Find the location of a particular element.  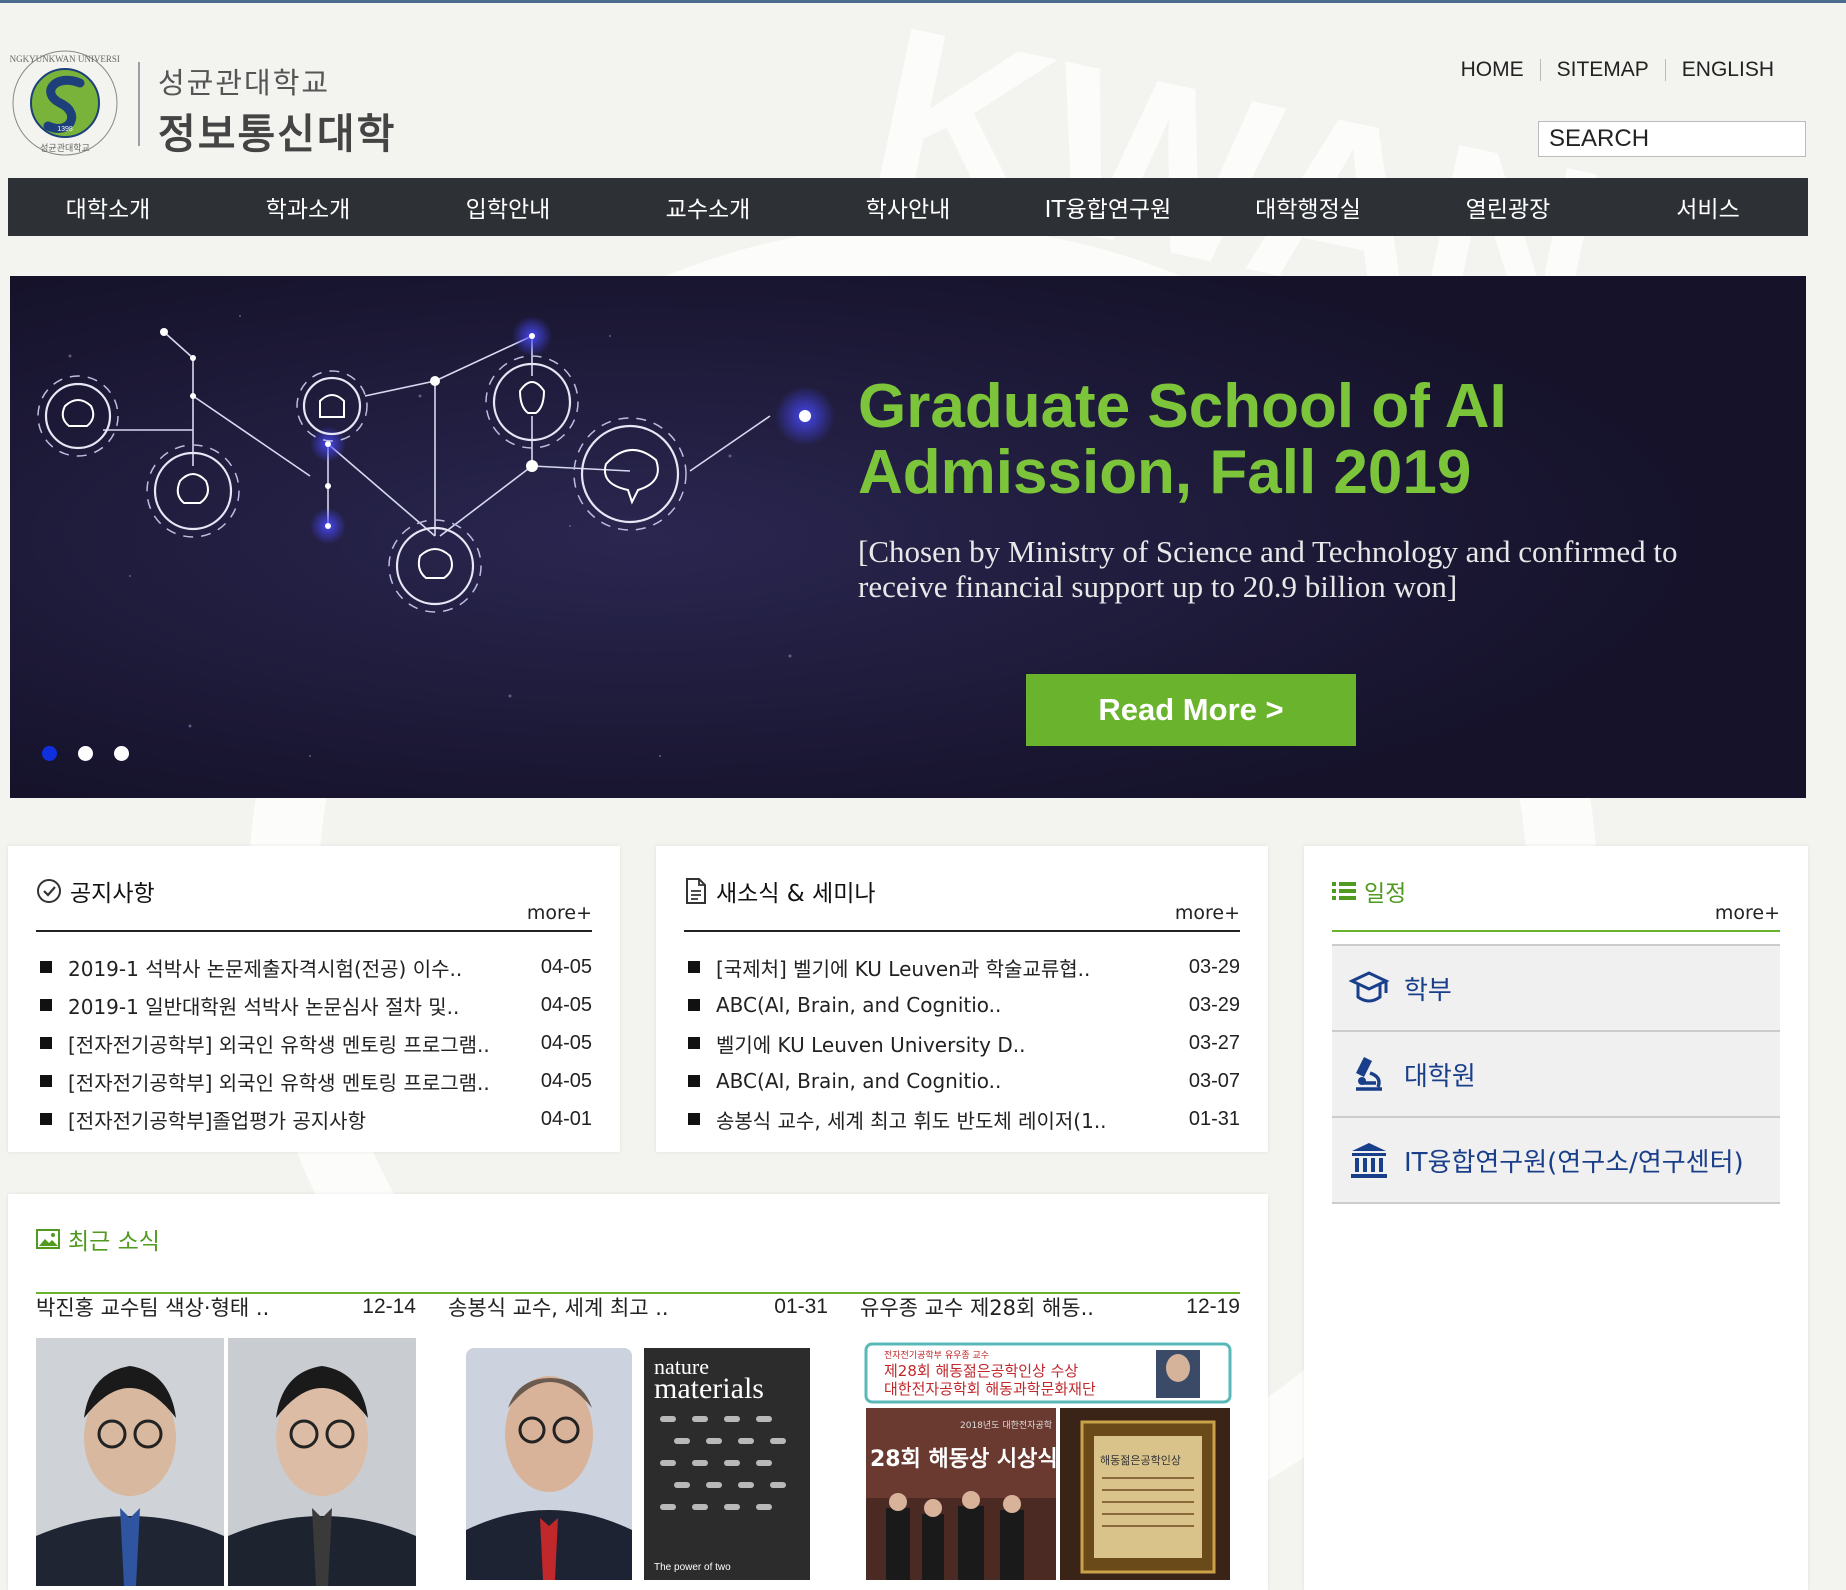

news-item: 송봉식 교수, 세계 최고 휘도 반도체 레이저(1.. 01-31 is located at coordinates (962, 1119).